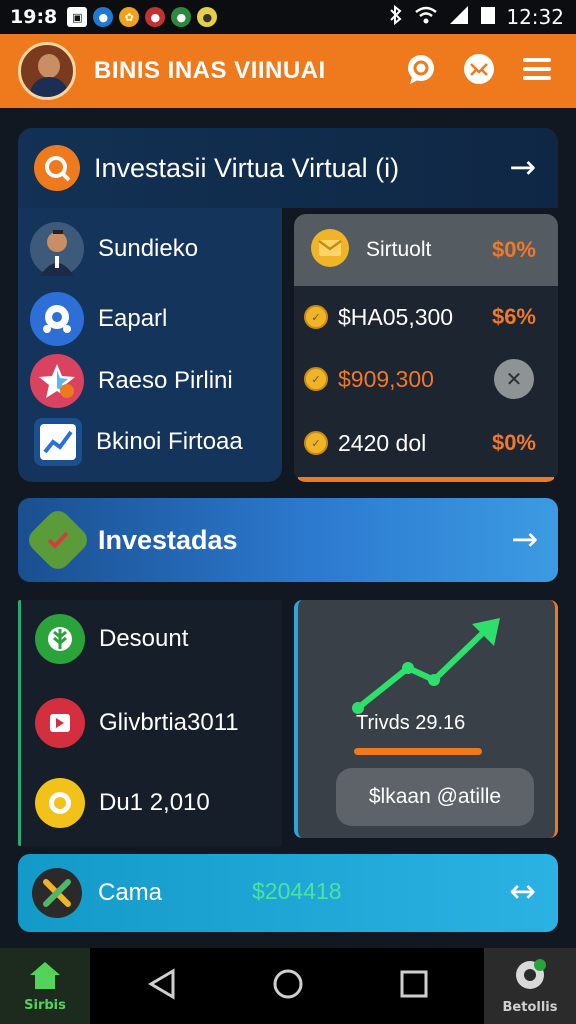  What do you see at coordinates (513, 442) in the screenshot?
I see `stats-pct: $0%` at bounding box center [513, 442].